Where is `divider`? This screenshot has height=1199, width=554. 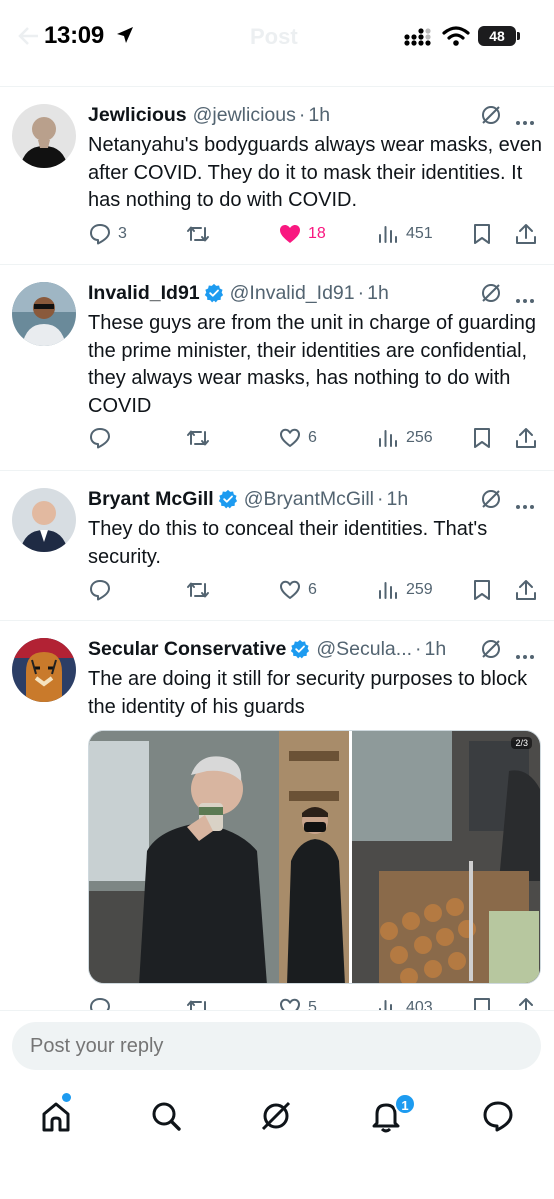
divider is located at coordinates (277, 264).